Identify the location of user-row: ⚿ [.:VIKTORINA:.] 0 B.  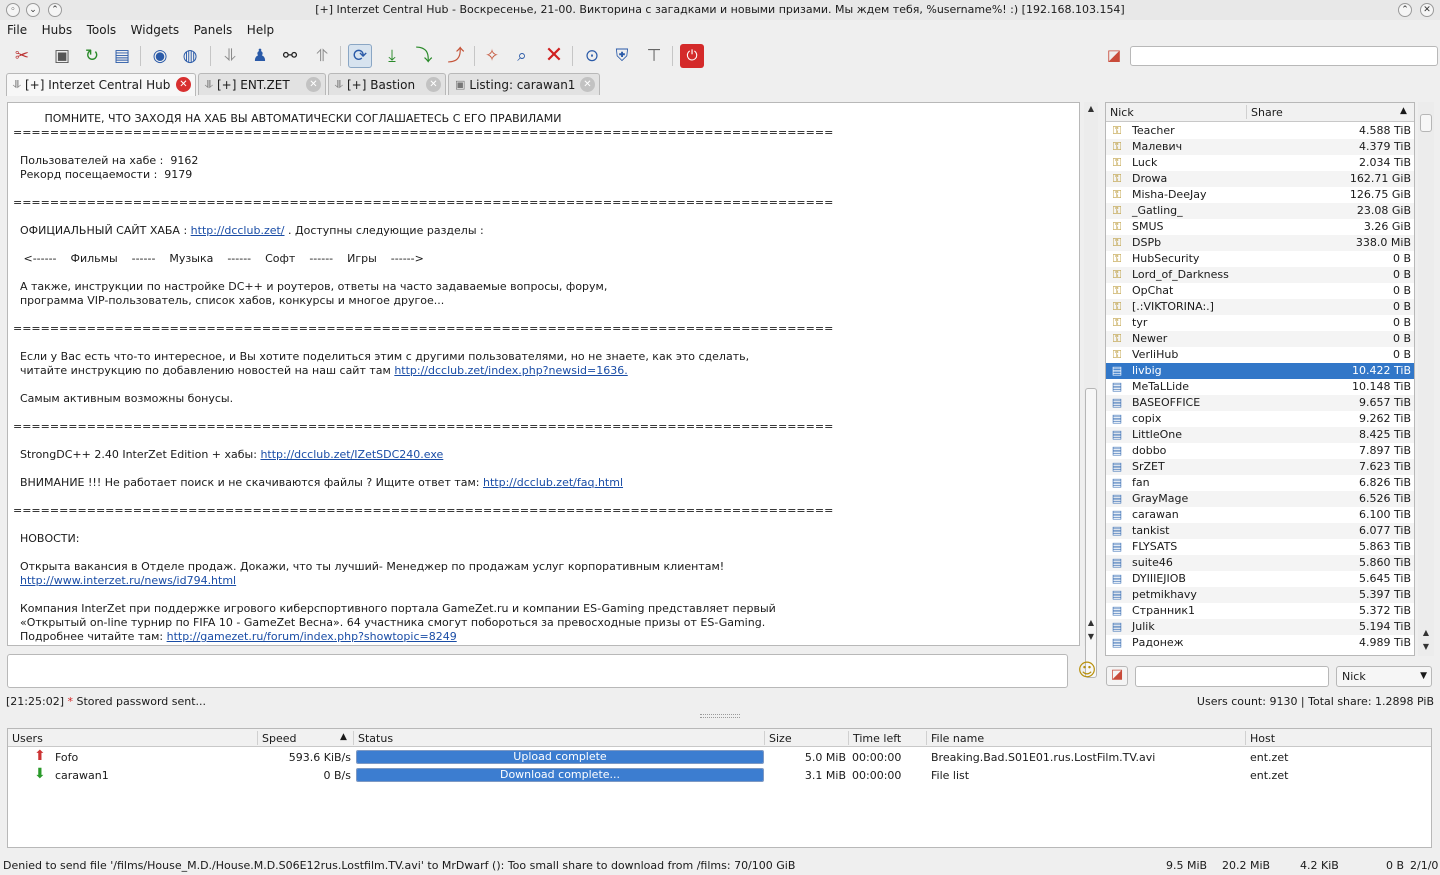
(1260, 307).